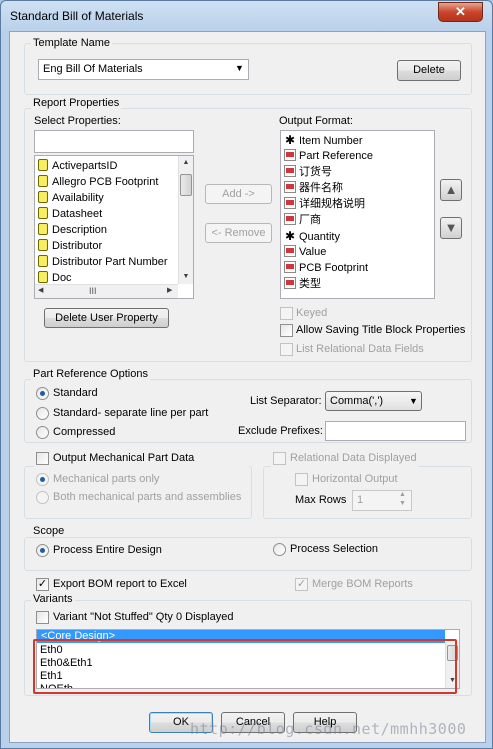  What do you see at coordinates (77, 166) in the screenshot?
I see `property-item: ActivepartsID` at bounding box center [77, 166].